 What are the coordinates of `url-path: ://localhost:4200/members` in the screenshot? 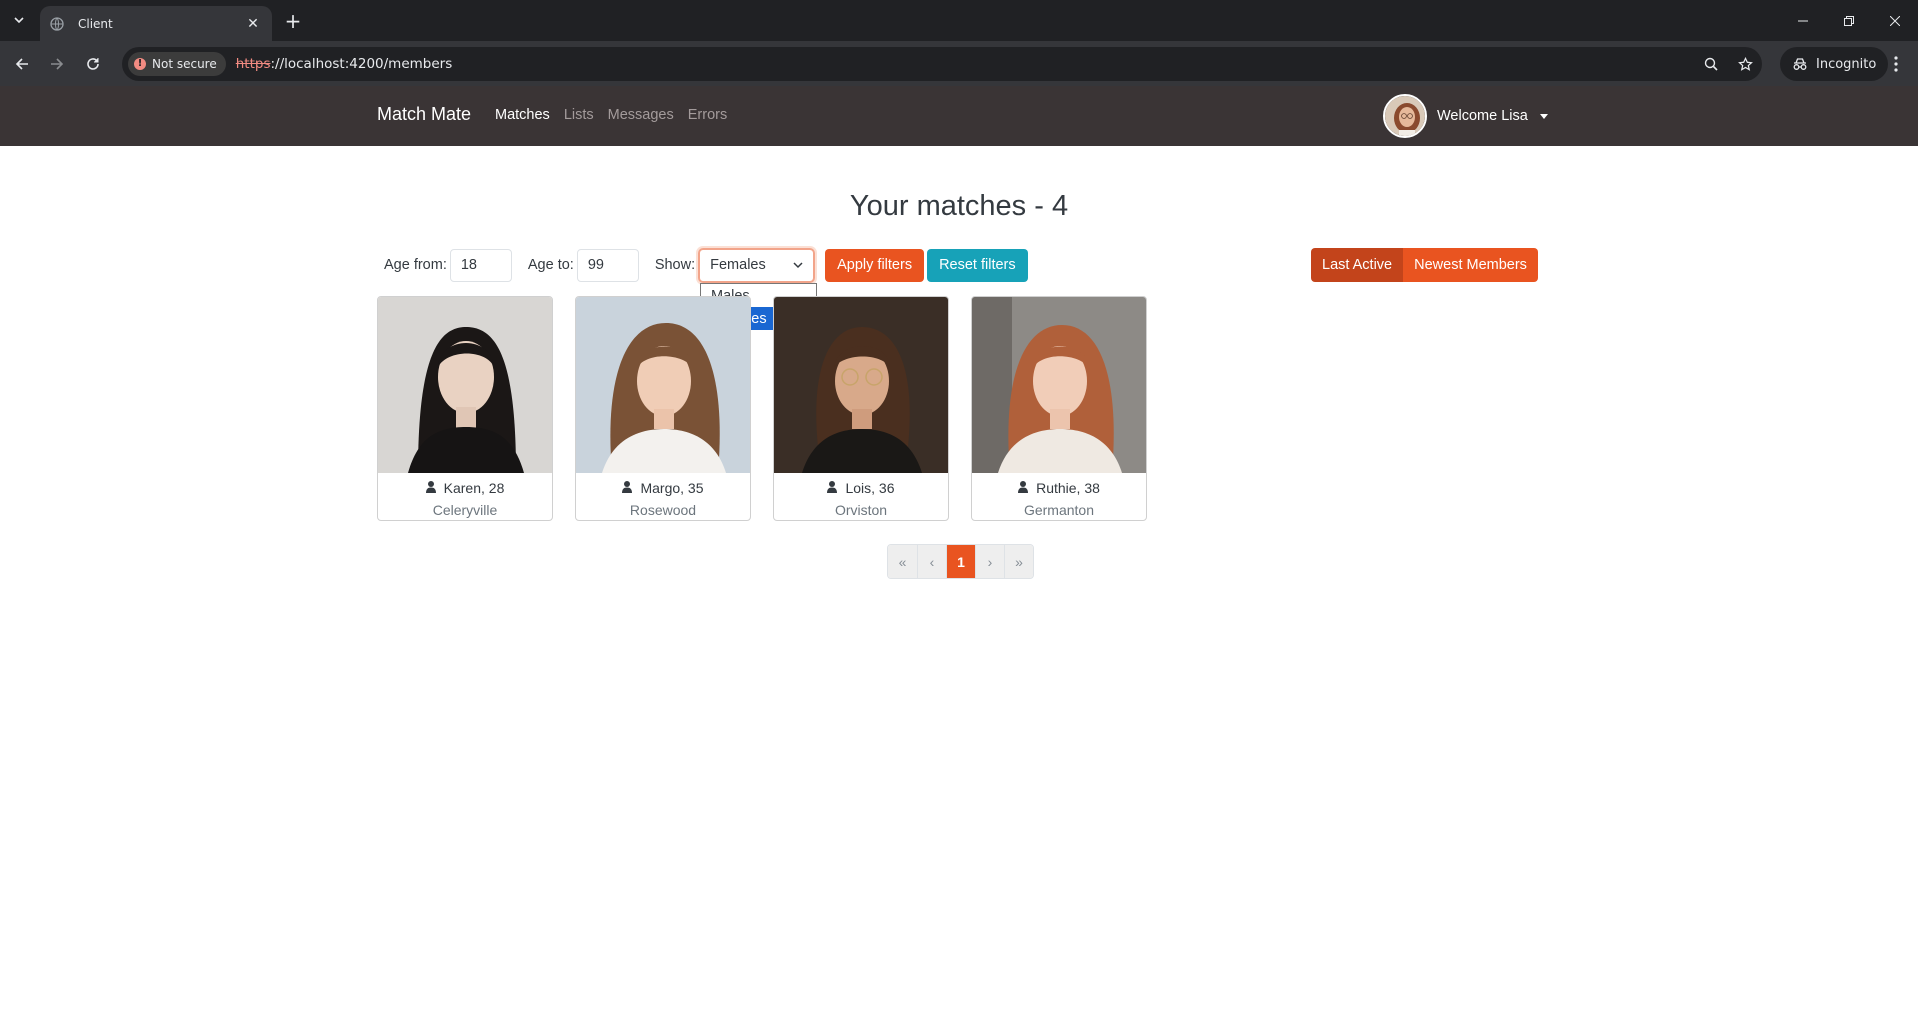 It's located at (361, 64).